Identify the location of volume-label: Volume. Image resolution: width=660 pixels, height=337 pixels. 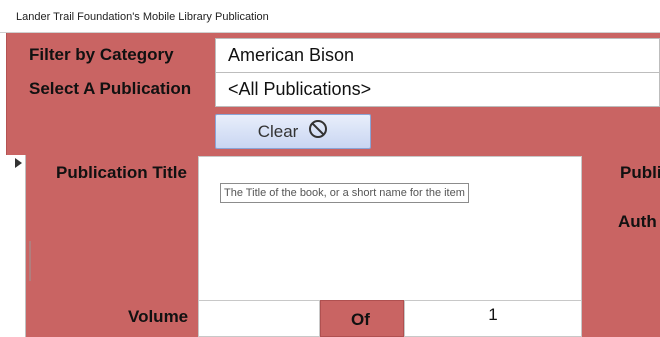
(158, 316).